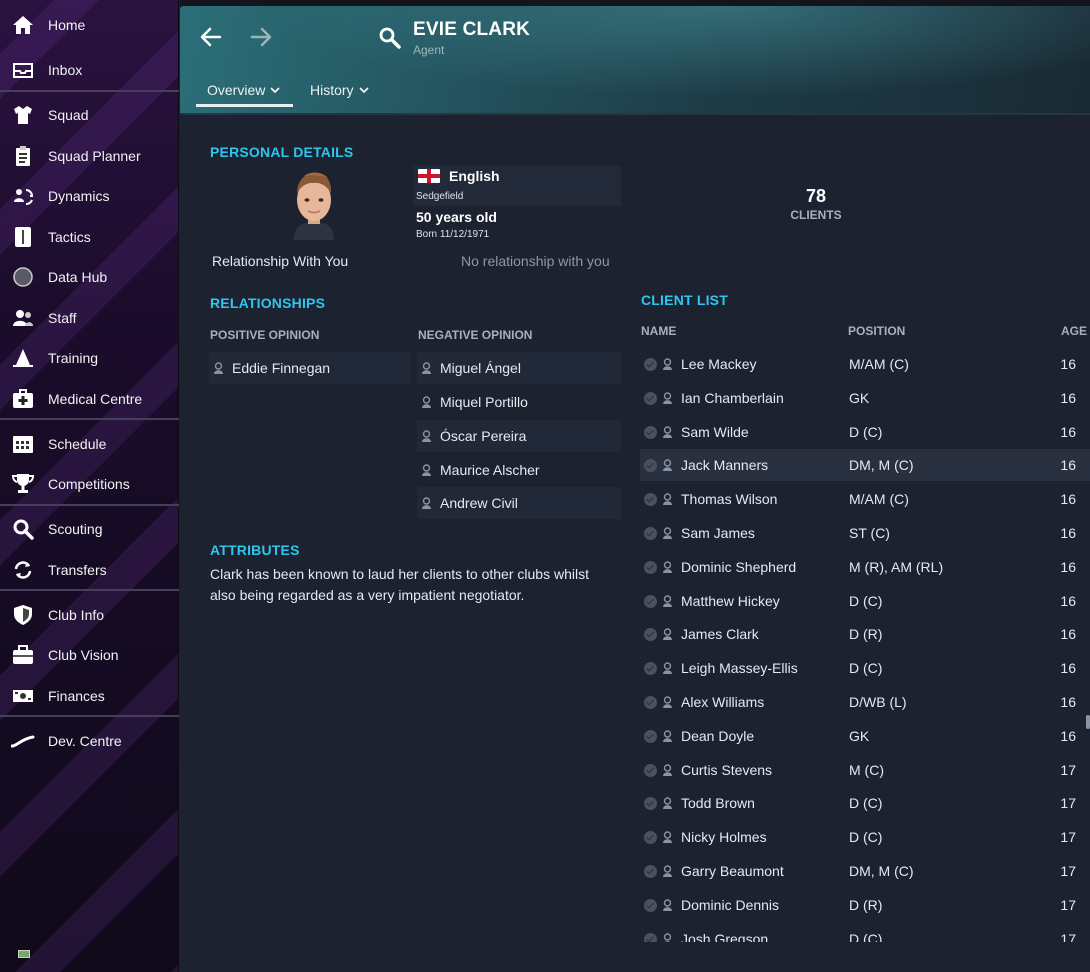 The width and height of the screenshot is (1090, 972). Describe the element at coordinates (519, 503) in the screenshot. I see `negative-opinion-row: Andrew Civil` at that location.